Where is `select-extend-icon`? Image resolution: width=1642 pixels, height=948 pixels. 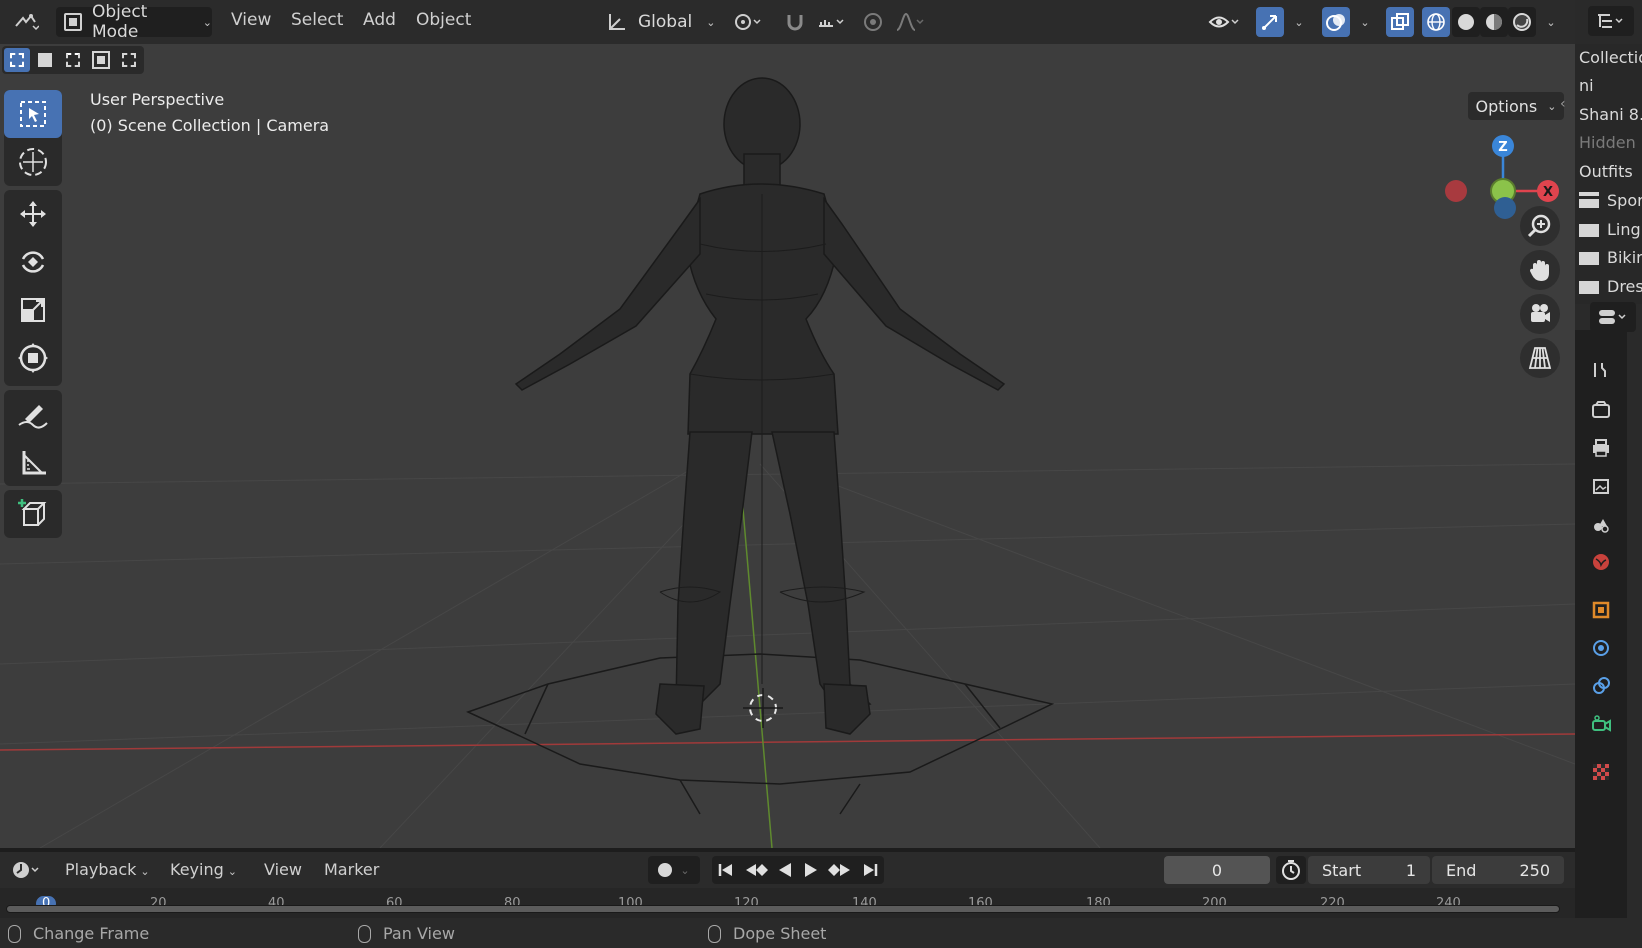
select-extend-icon is located at coordinates (45, 60).